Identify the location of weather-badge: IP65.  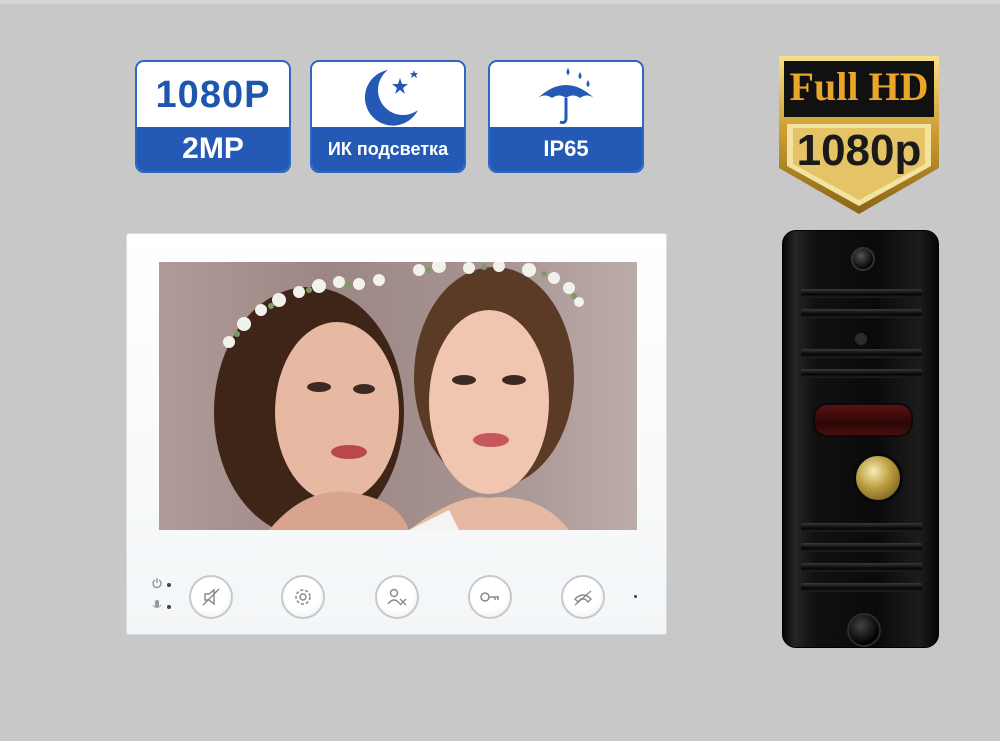
(566, 116).